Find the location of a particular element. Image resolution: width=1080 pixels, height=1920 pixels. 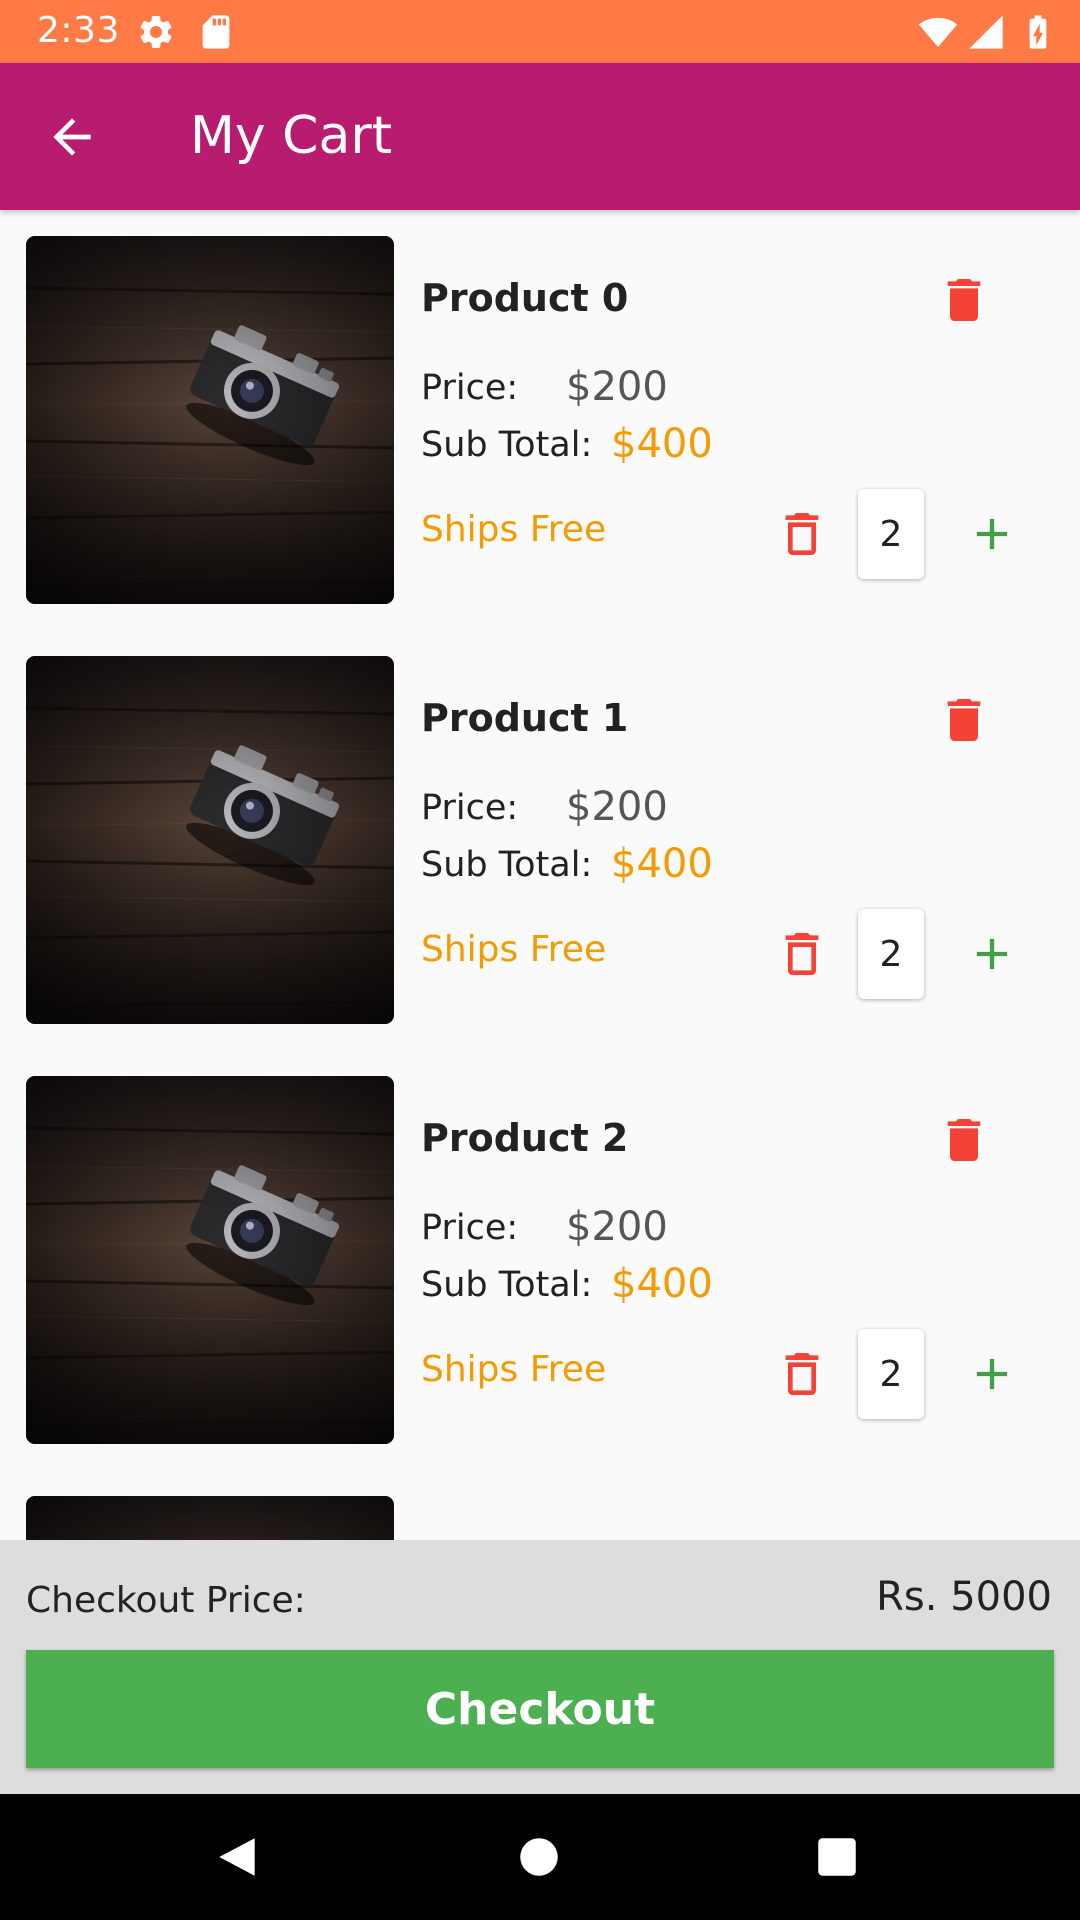

cell-signal-icon is located at coordinates (986, 32).